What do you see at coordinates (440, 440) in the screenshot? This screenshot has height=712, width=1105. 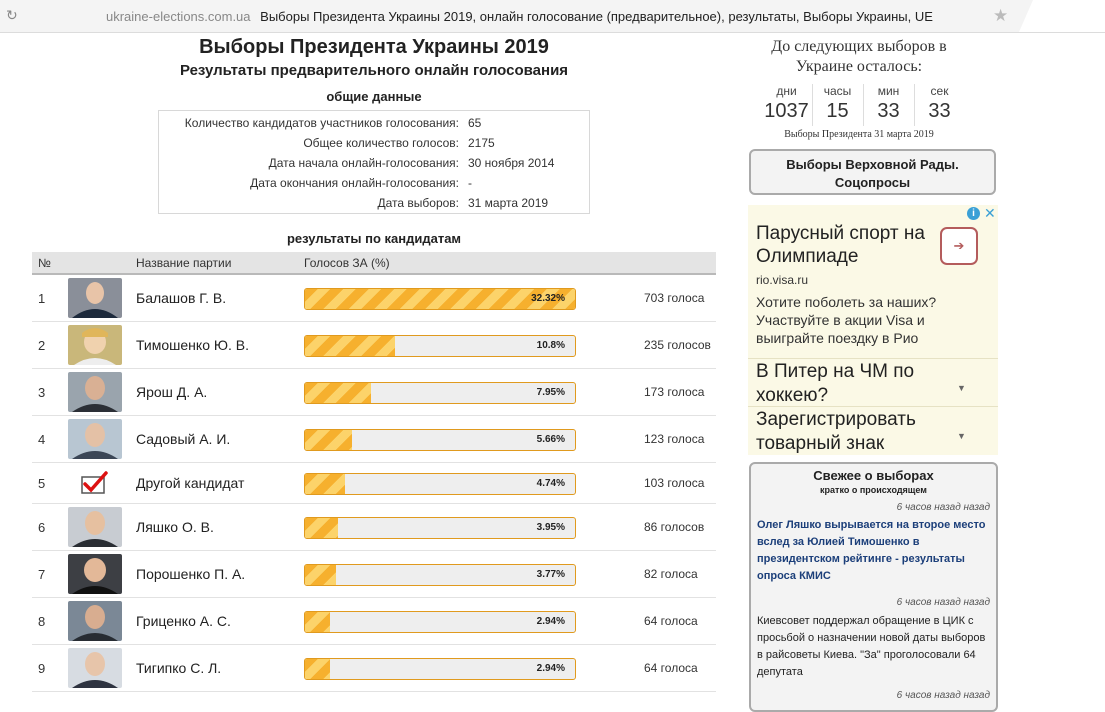 I see `vote-bar: 5.66%` at bounding box center [440, 440].